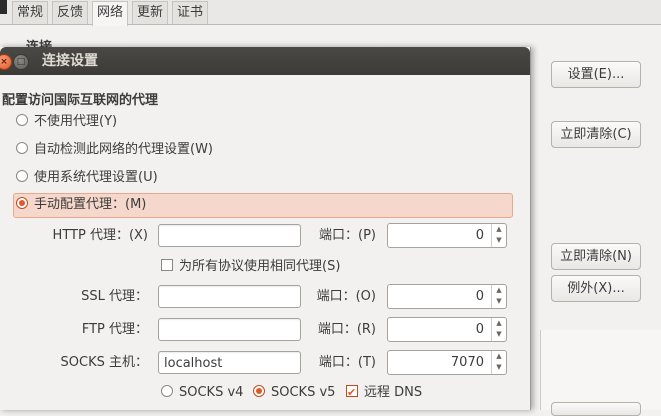  What do you see at coordinates (96, 177) in the screenshot?
I see `radio-label: 使用系统代理设置(U)` at bounding box center [96, 177].